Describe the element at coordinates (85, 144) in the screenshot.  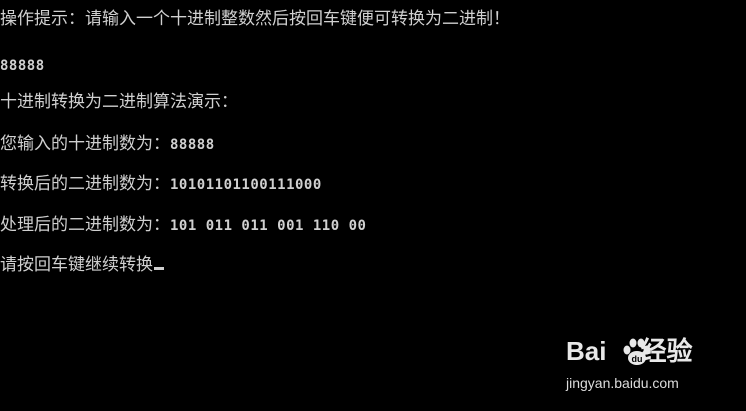
I see `decimal-label: 您输入的十进制数为：` at that location.